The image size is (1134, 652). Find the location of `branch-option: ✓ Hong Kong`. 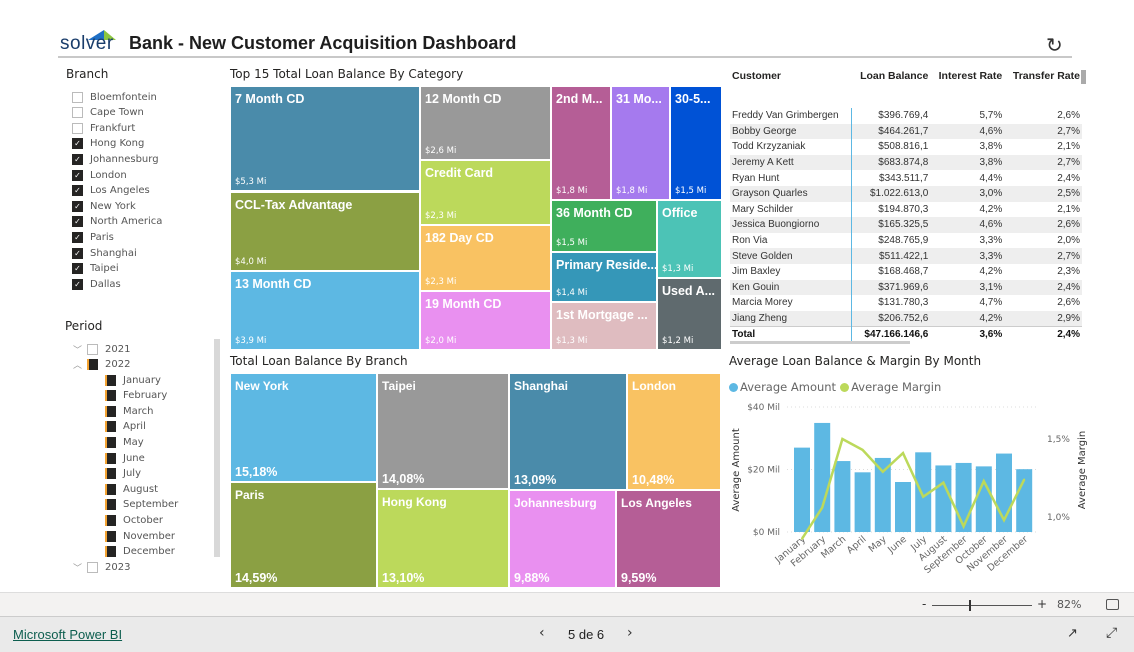

branch-option: ✓ Hong Kong is located at coordinates (108, 144).